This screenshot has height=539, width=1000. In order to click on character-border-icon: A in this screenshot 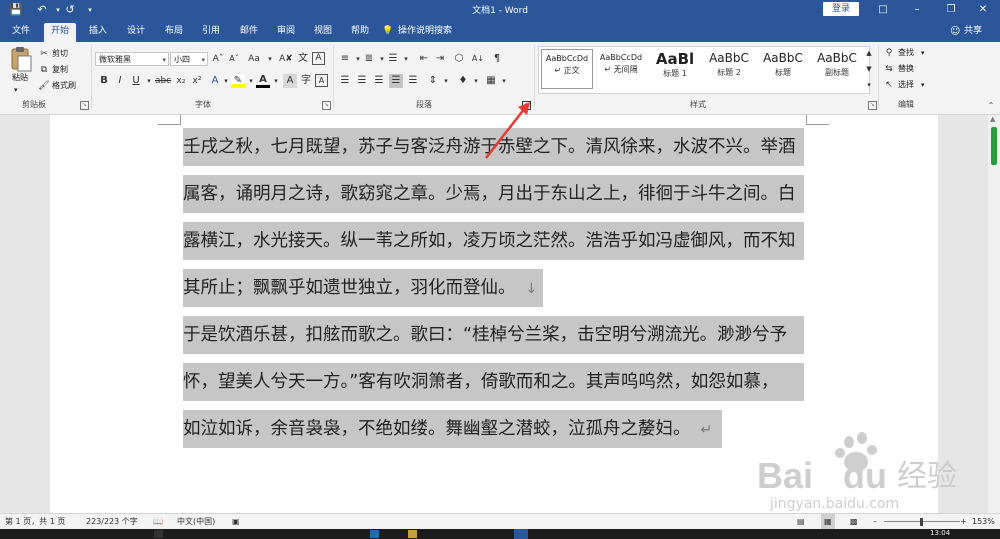, I will do `click(321, 80)`.